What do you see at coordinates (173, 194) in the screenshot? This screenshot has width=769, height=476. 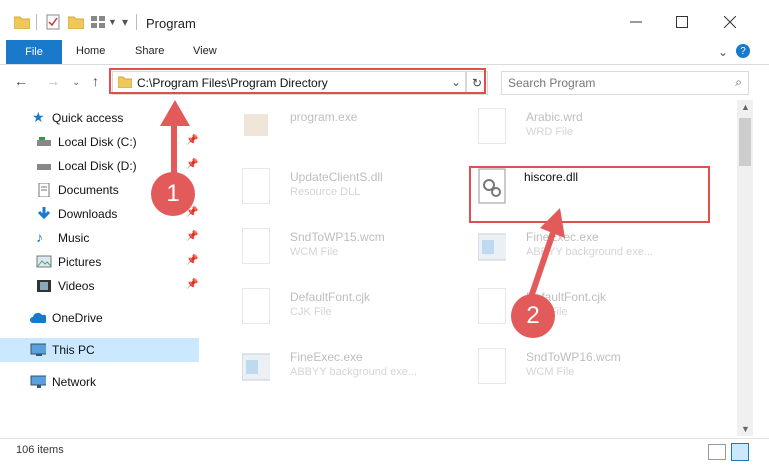 I see `step-badge-1: 1` at bounding box center [173, 194].